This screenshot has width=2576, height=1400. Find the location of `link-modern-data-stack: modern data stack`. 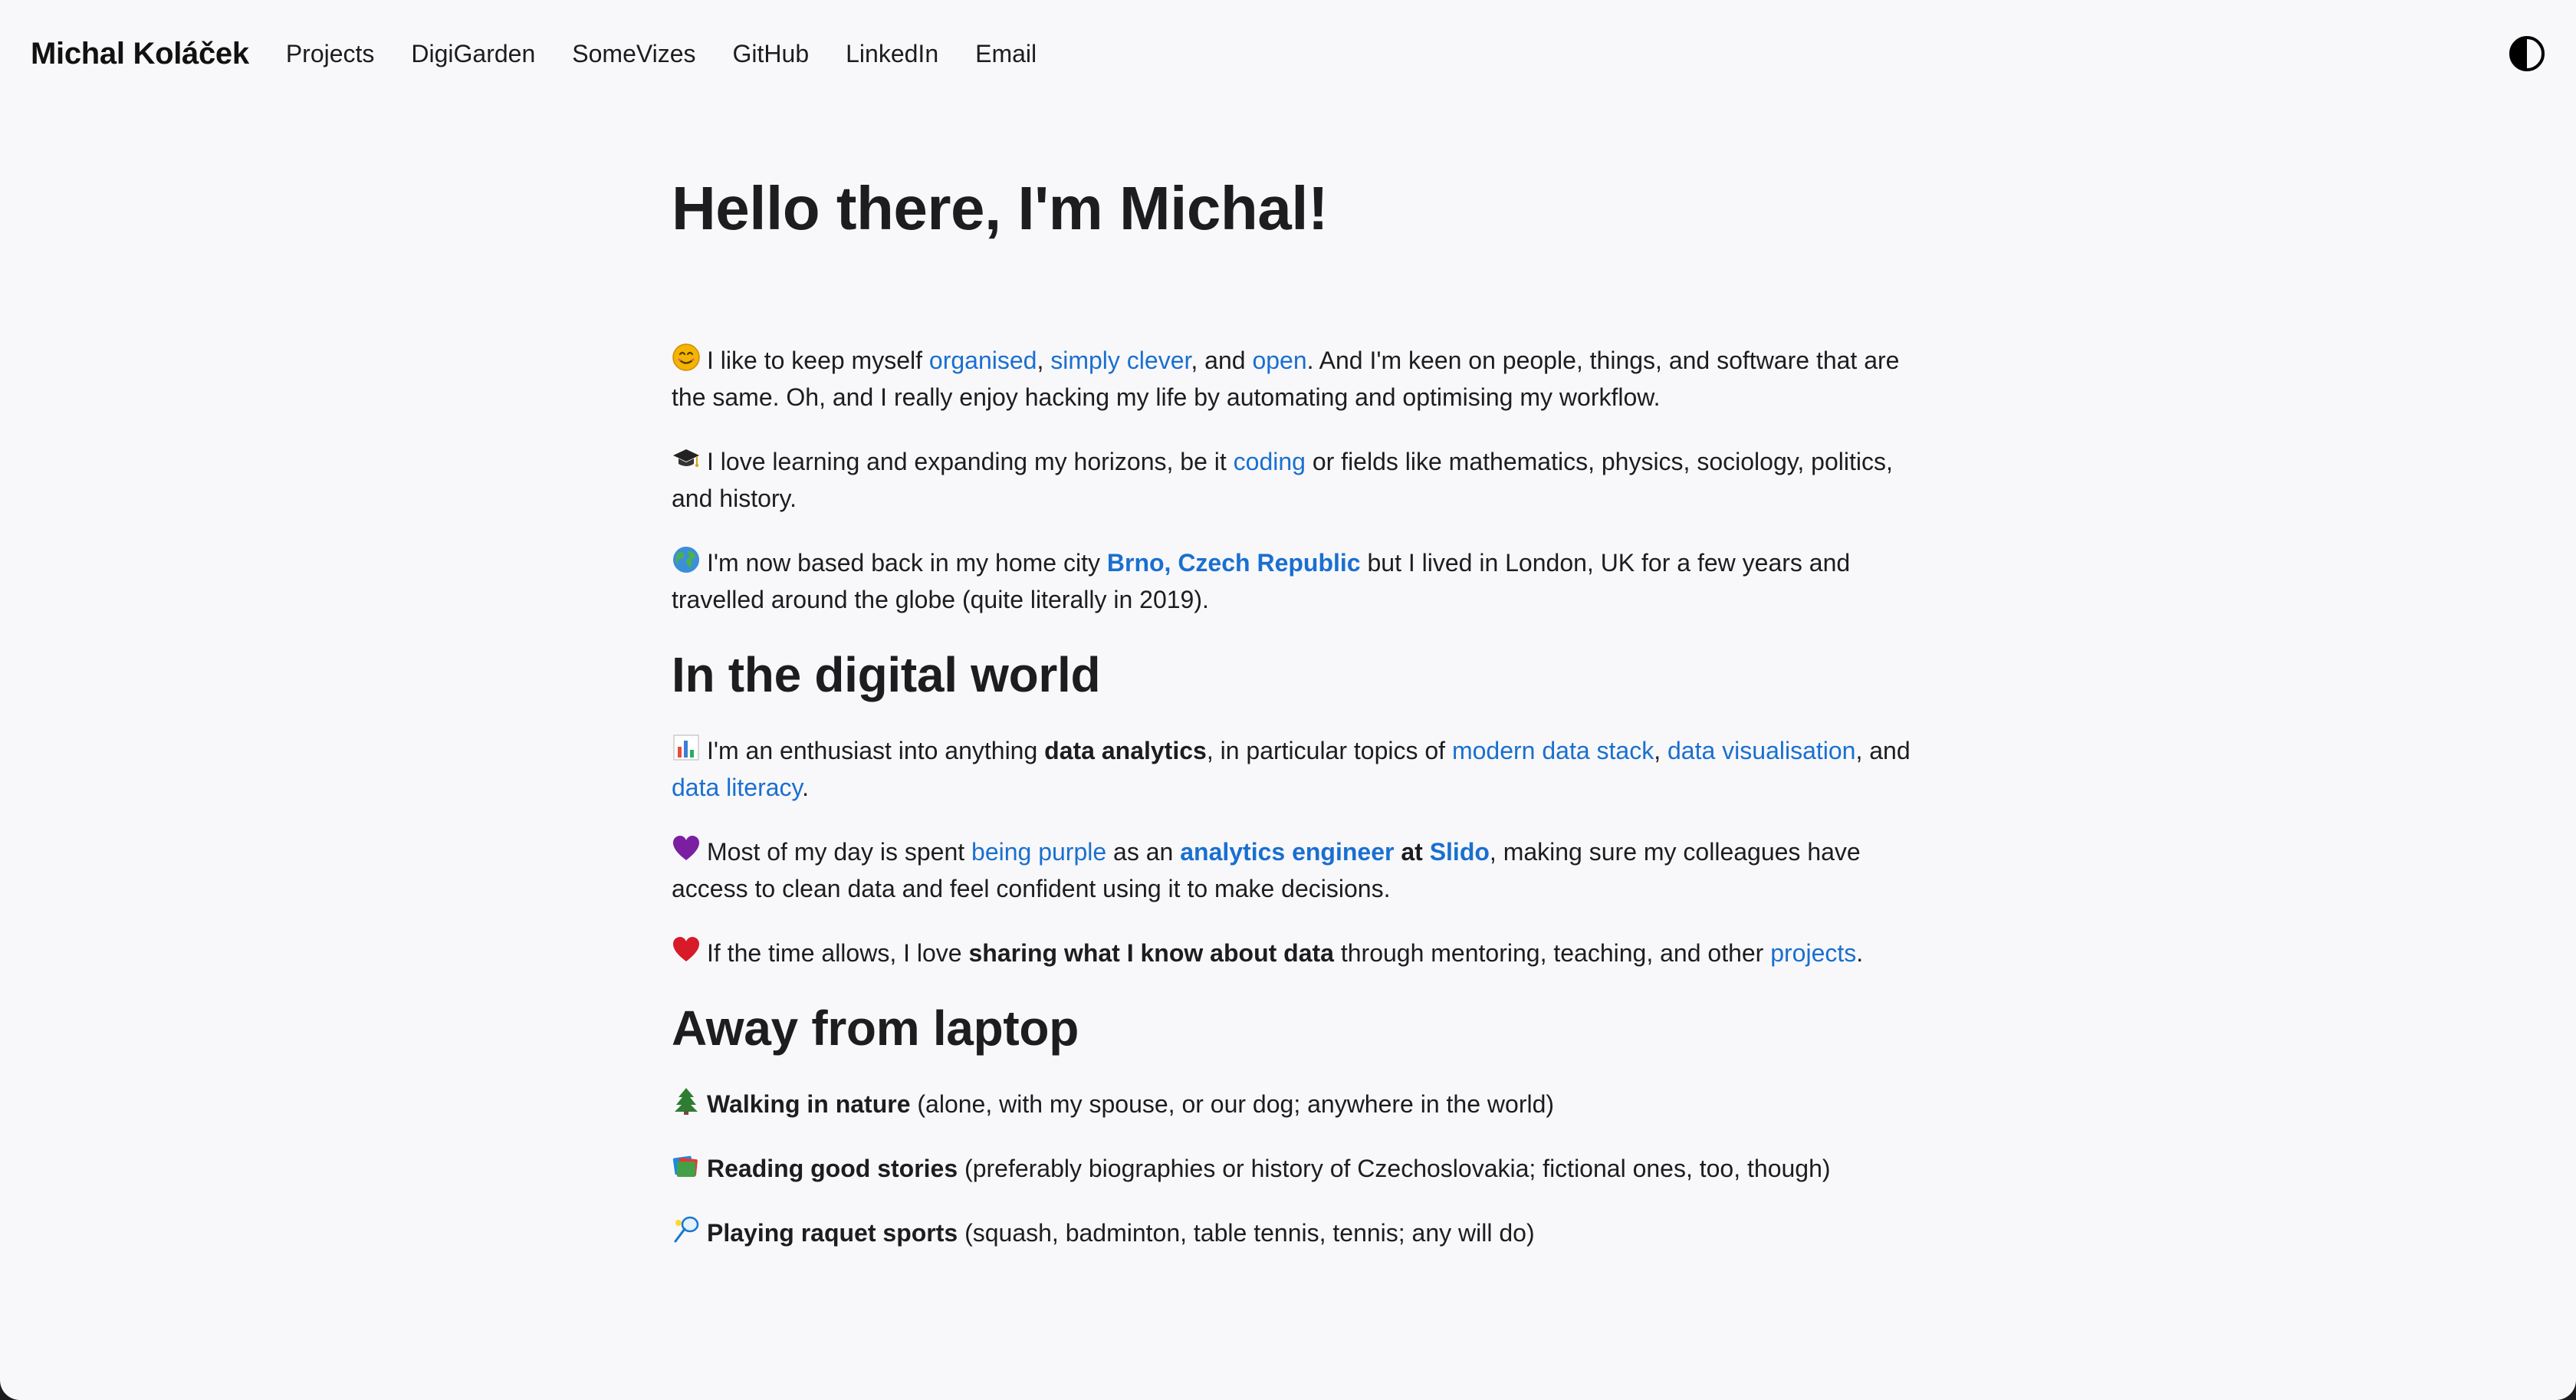

link-modern-data-stack: modern data stack is located at coordinates (1553, 750).